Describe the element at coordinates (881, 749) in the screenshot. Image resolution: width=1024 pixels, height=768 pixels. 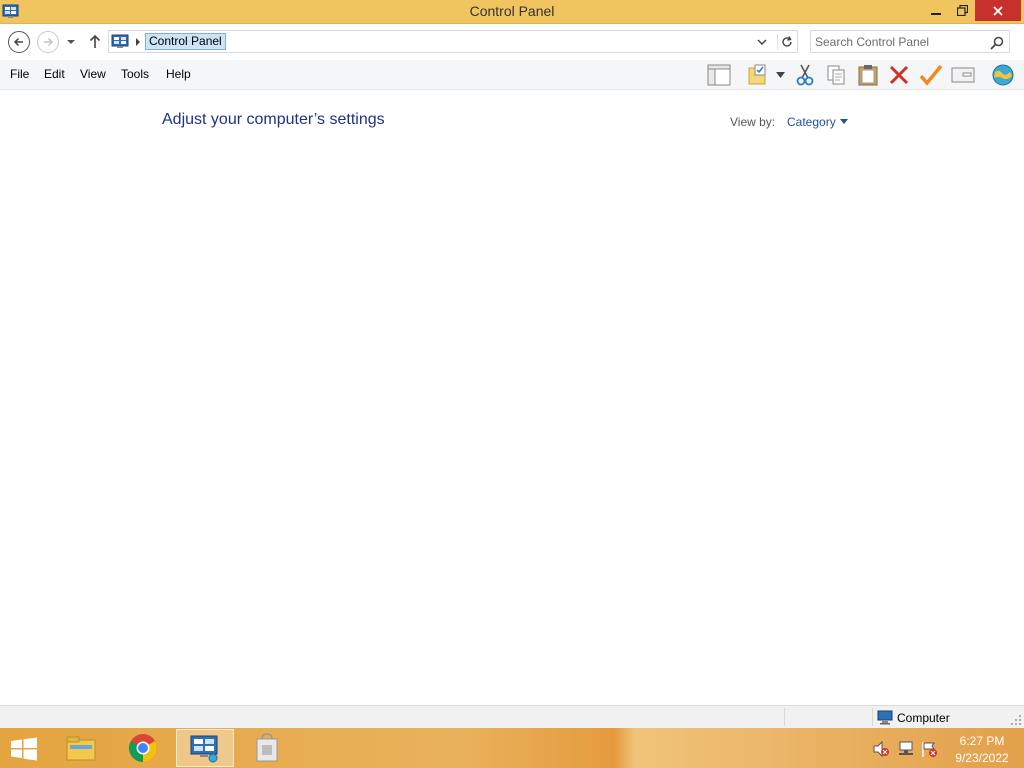
I see `volume-muted-icon` at that location.